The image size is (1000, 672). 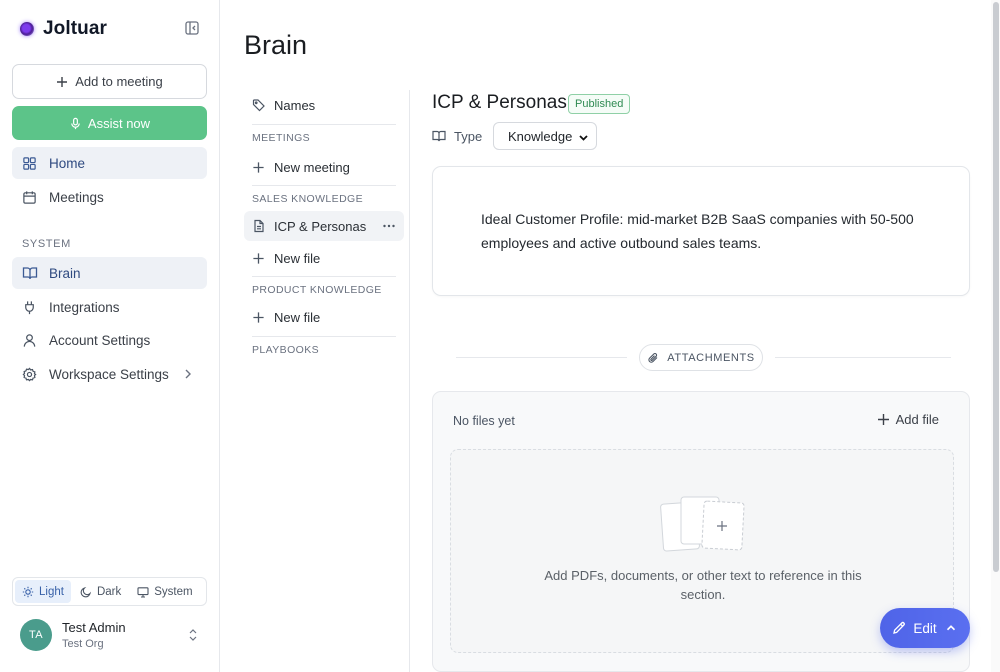 I want to click on user-name: Test Admin, so click(x=94, y=627).